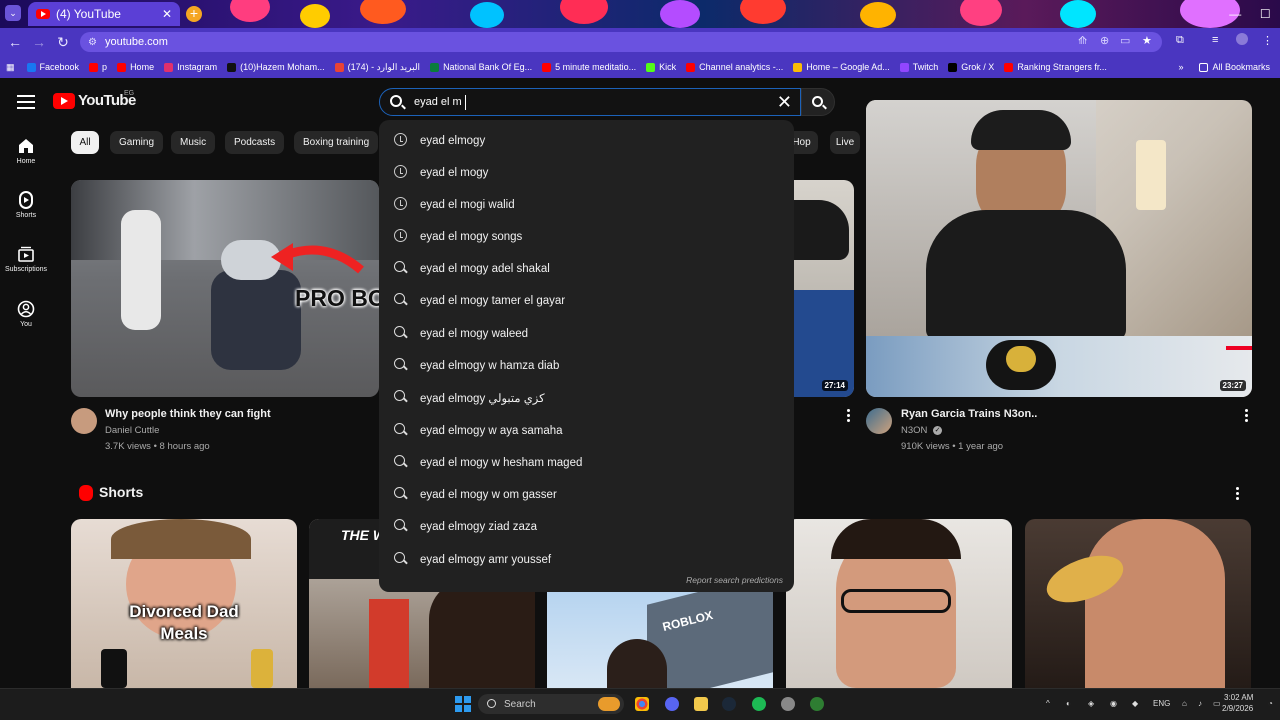  I want to click on bookmark-home: Home, so click(135, 67).